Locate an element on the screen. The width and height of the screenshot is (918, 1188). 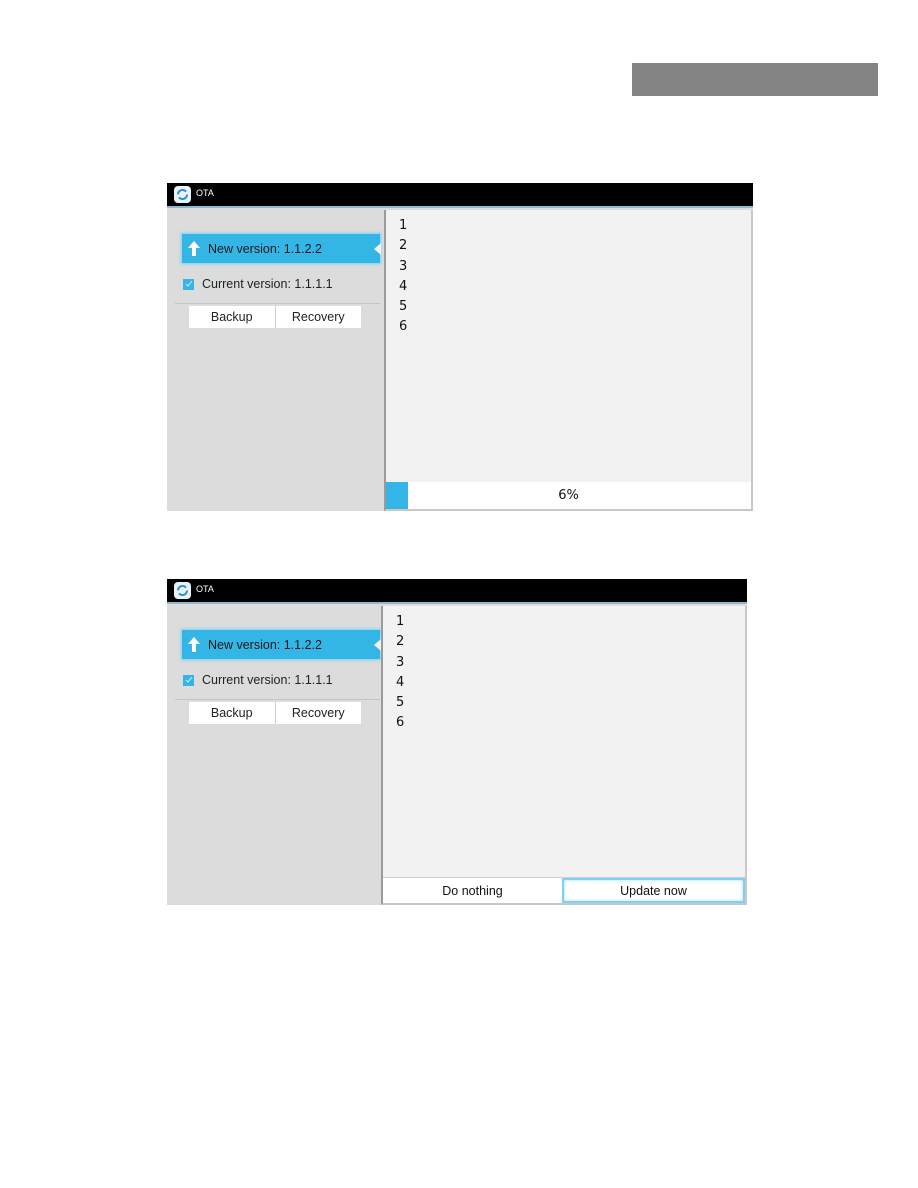
release-notes-panel: 1 2 3 4 5 6 Do nothing Update now is located at coordinates (564, 755).